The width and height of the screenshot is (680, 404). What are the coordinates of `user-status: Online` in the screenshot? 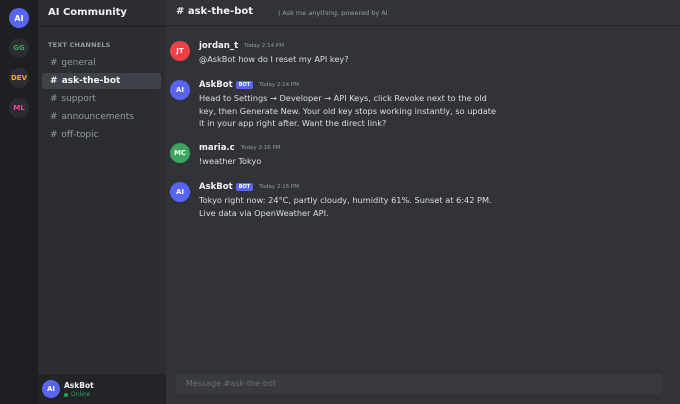 It's located at (77, 394).